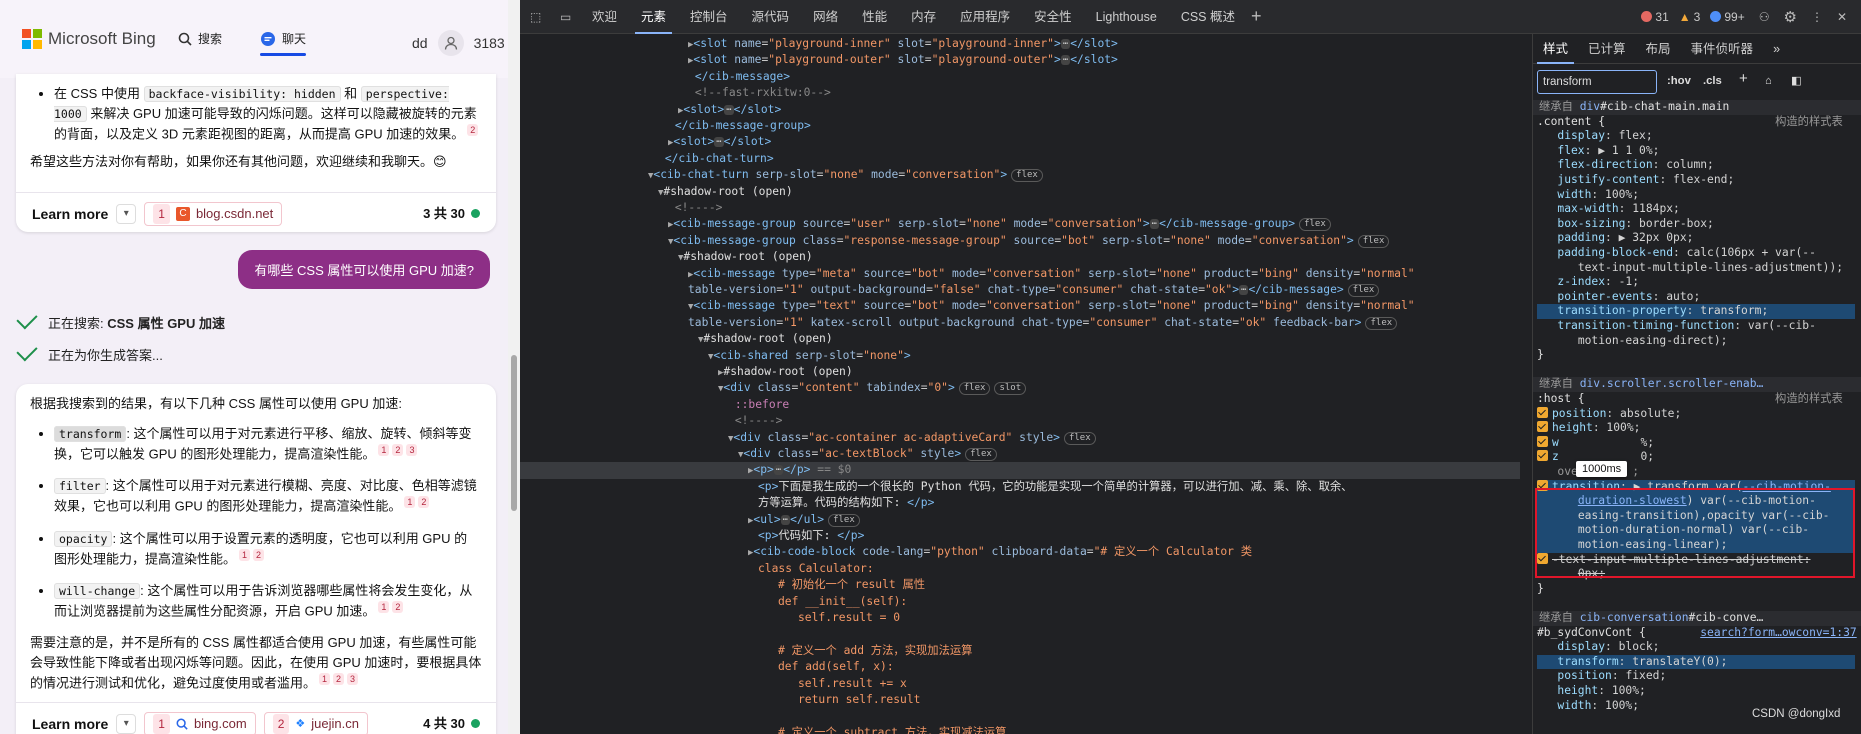 This screenshot has width=1861, height=734. I want to click on tab-memory: 内存, so click(923, 17).